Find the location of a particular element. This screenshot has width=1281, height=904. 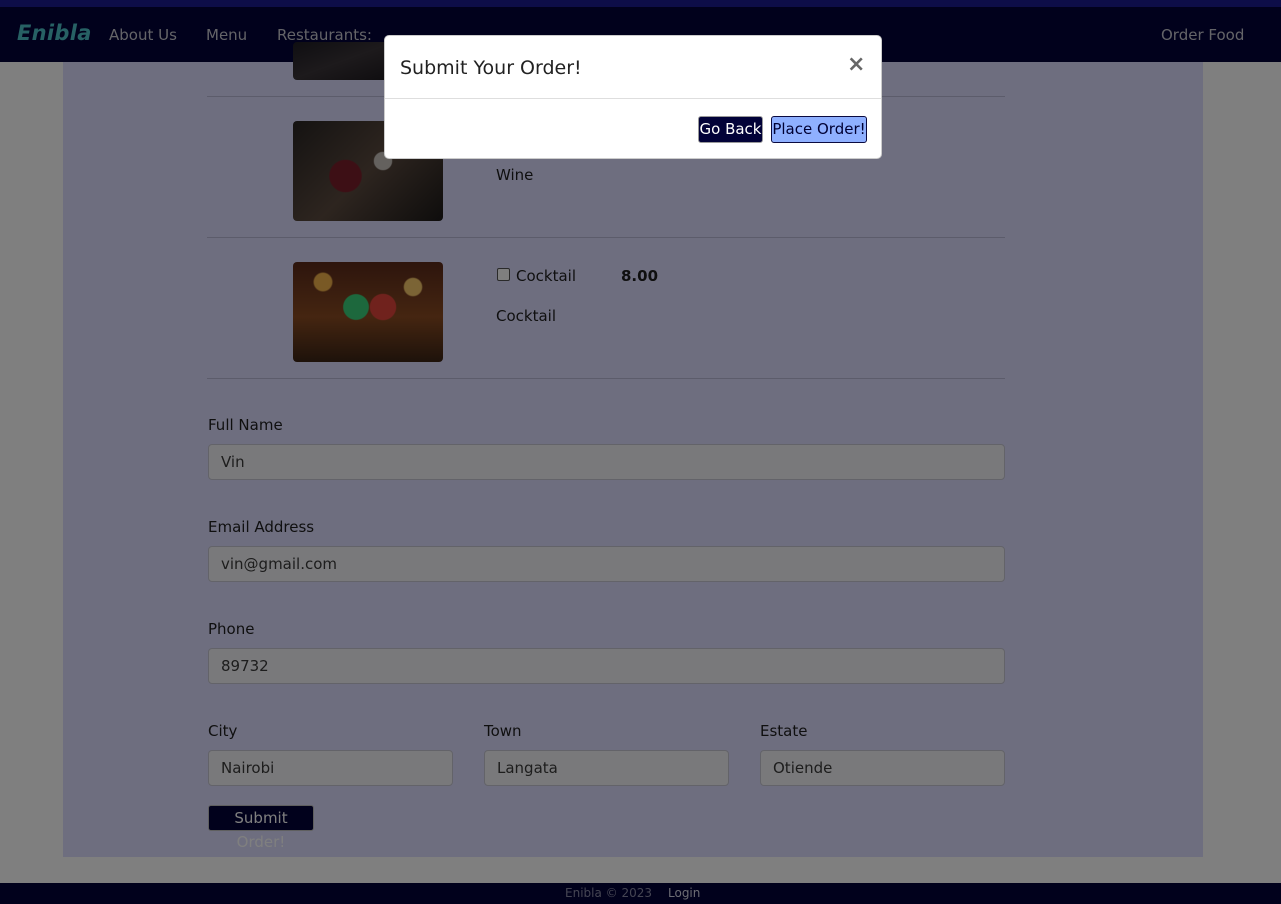

go-back-button: Go Back is located at coordinates (730, 129).